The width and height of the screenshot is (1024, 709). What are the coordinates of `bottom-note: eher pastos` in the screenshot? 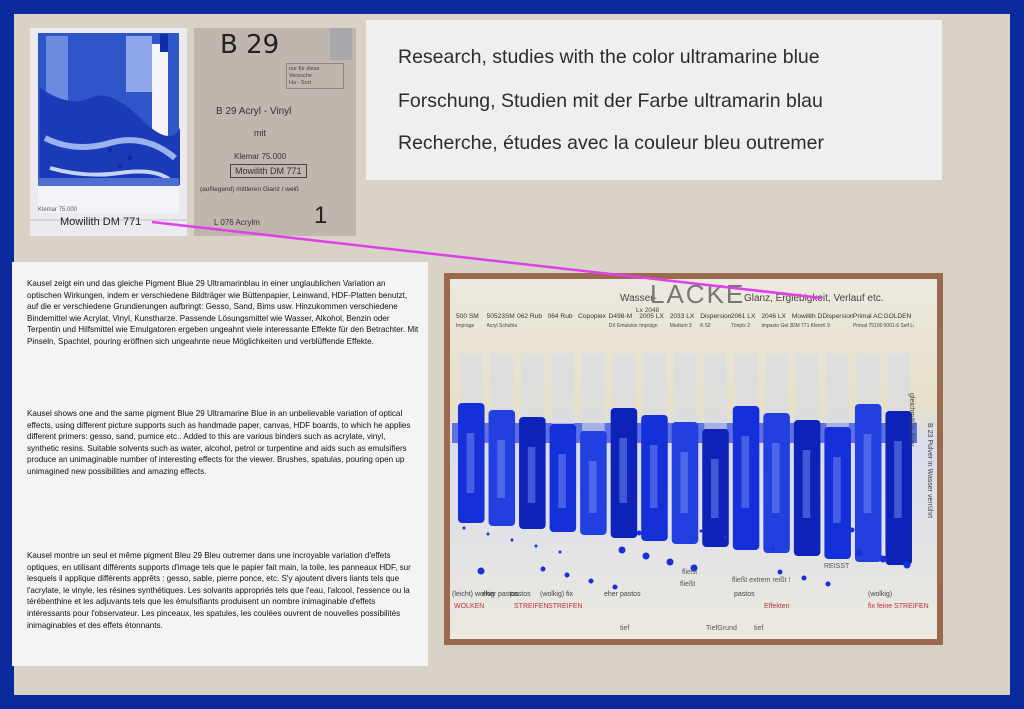 It's located at (622, 594).